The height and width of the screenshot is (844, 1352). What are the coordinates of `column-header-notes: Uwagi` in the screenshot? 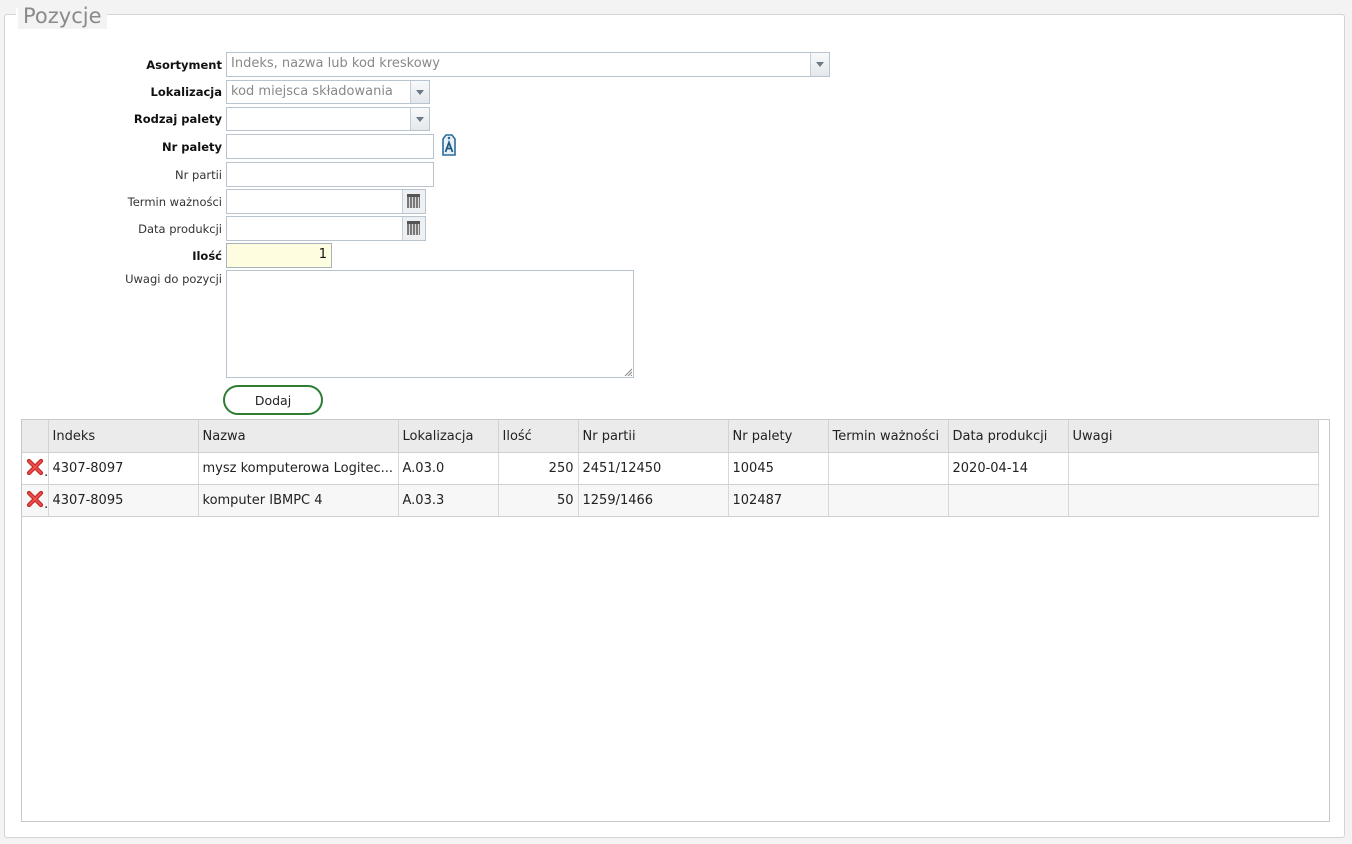 It's located at (1193, 436).